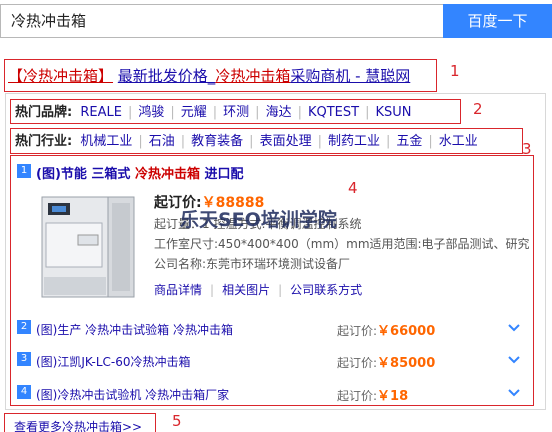 The image size is (552, 432). Describe the element at coordinates (101, 112) in the screenshot. I see `brand-item: REALE` at that location.